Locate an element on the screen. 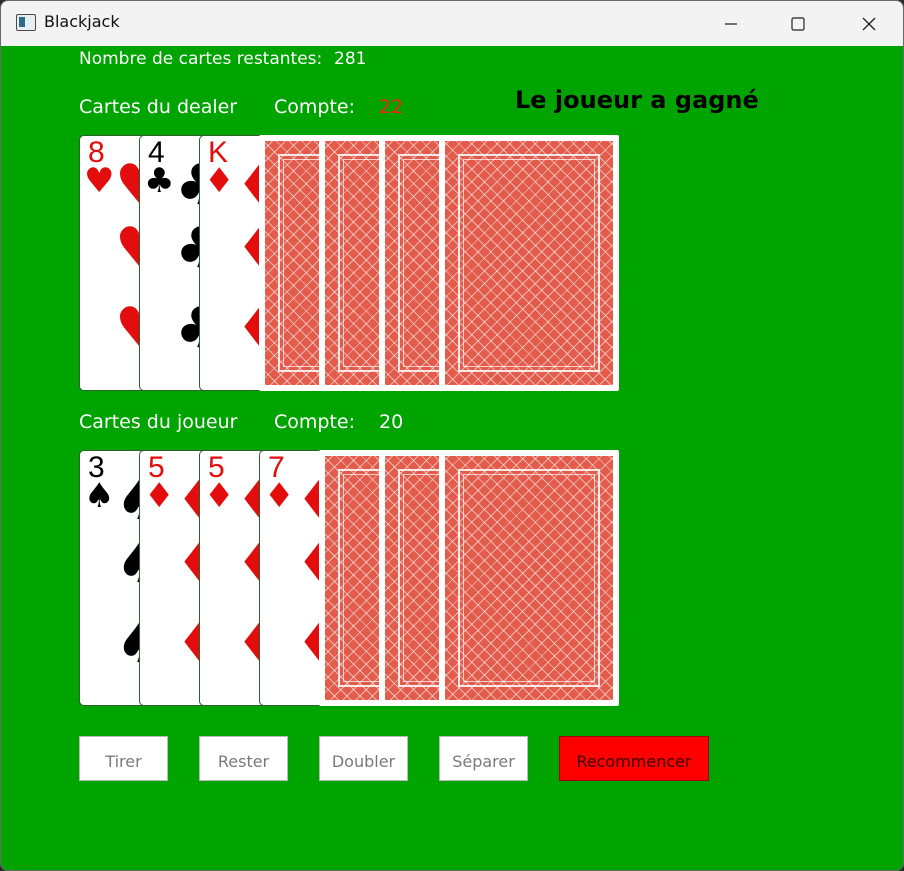  stand-button: Rester is located at coordinates (243, 758).